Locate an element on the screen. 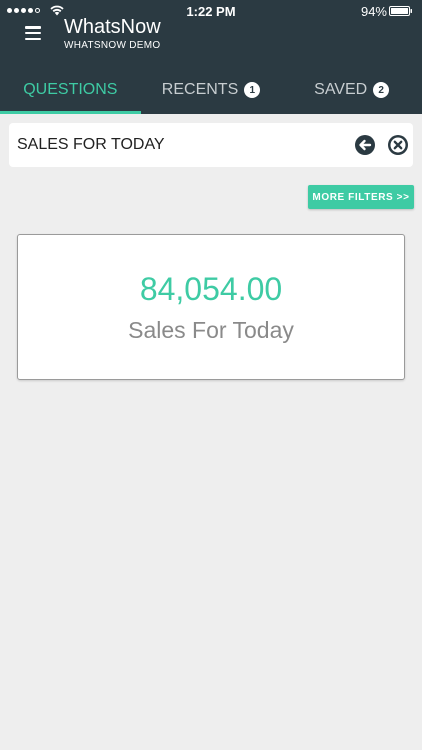 The width and height of the screenshot is (422, 750). tab-bar: QUESTIONS RECENTS 1 SAVED 2 is located at coordinates (211, 90).